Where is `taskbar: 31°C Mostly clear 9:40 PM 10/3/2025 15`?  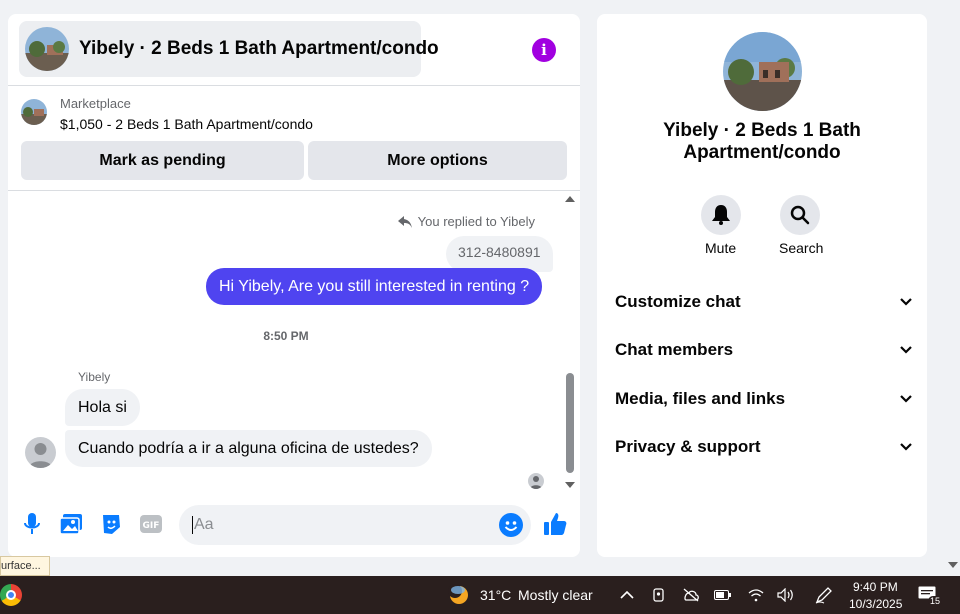
taskbar: 31°C Mostly clear 9:40 PM 10/3/2025 15 is located at coordinates (480, 595).